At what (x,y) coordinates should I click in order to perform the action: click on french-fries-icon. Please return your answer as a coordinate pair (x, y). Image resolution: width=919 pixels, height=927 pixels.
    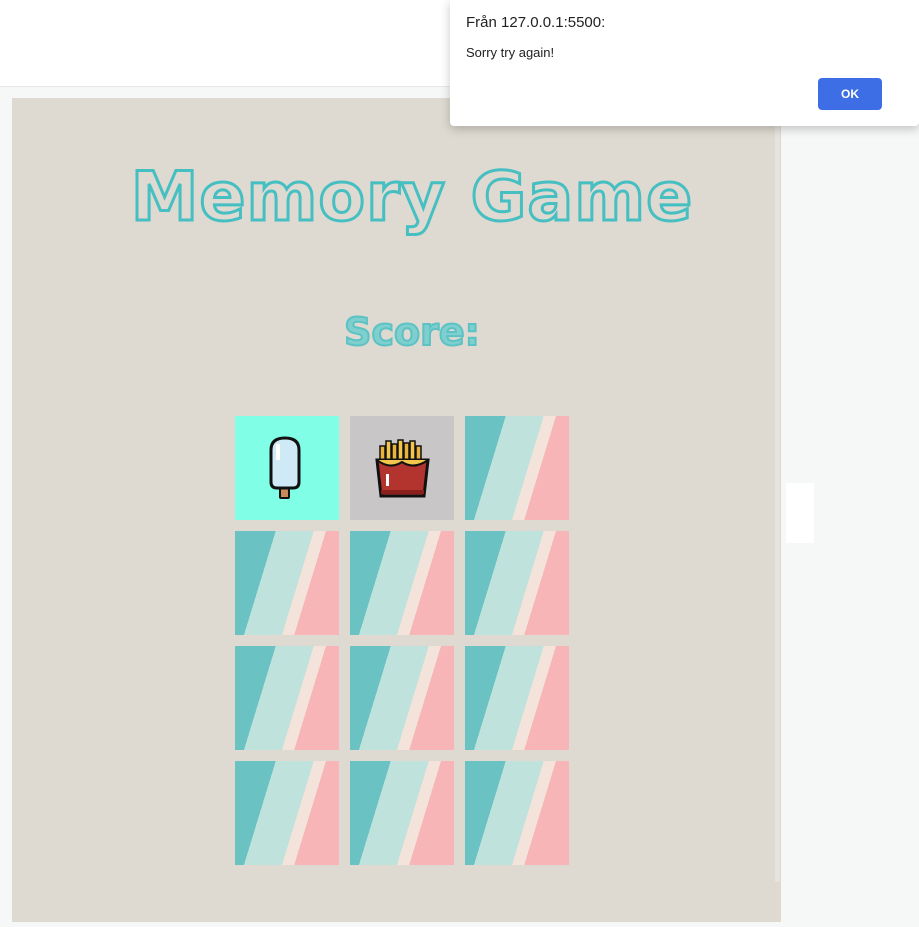
    Looking at the image, I should click on (402, 468).